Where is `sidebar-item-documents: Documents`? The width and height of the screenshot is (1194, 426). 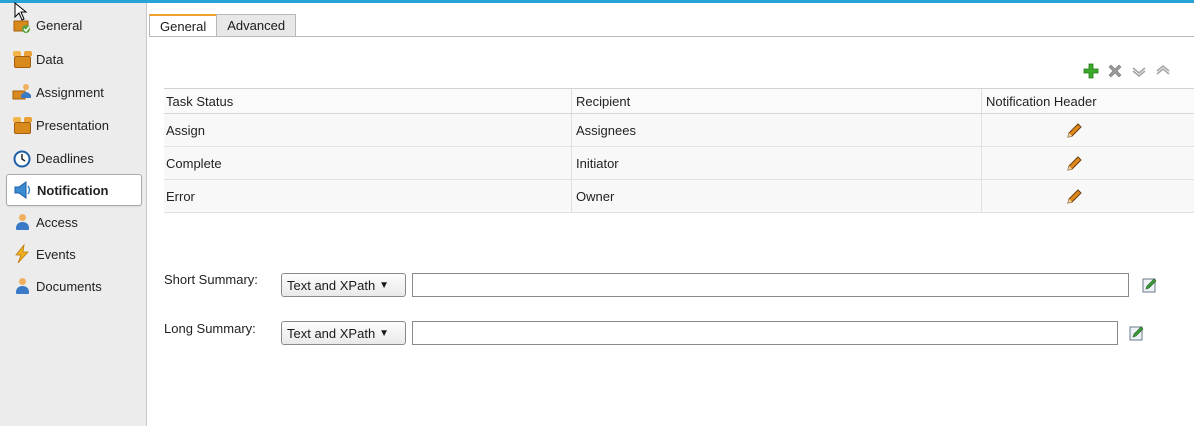 sidebar-item-documents: Documents is located at coordinates (73, 286).